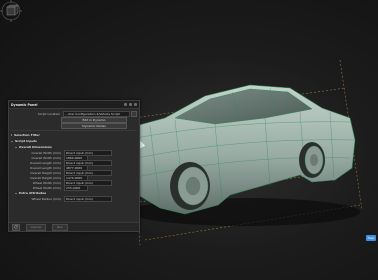 Image resolution: width=378 pixels, height=280 pixels. What do you see at coordinates (35, 147) in the screenshot?
I see `overall-dimensions-label: Overall Dimensions` at bounding box center [35, 147].